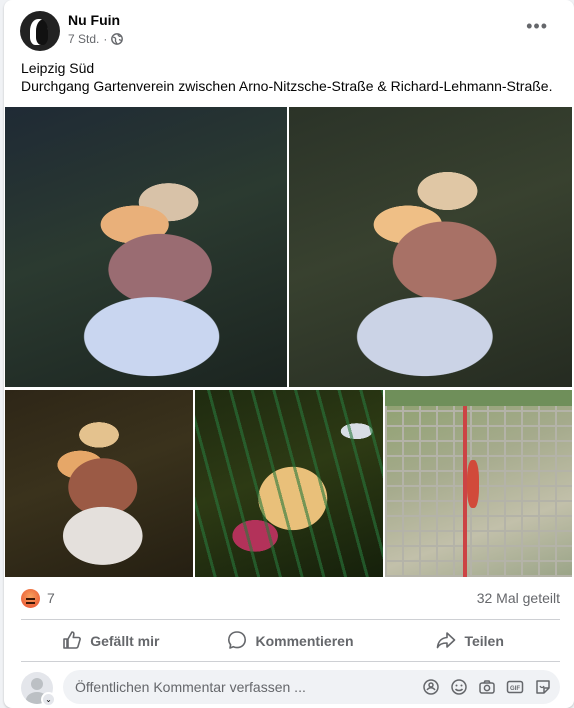 The width and height of the screenshot is (574, 708). I want to click on comment-box: GIF, so click(311, 687).